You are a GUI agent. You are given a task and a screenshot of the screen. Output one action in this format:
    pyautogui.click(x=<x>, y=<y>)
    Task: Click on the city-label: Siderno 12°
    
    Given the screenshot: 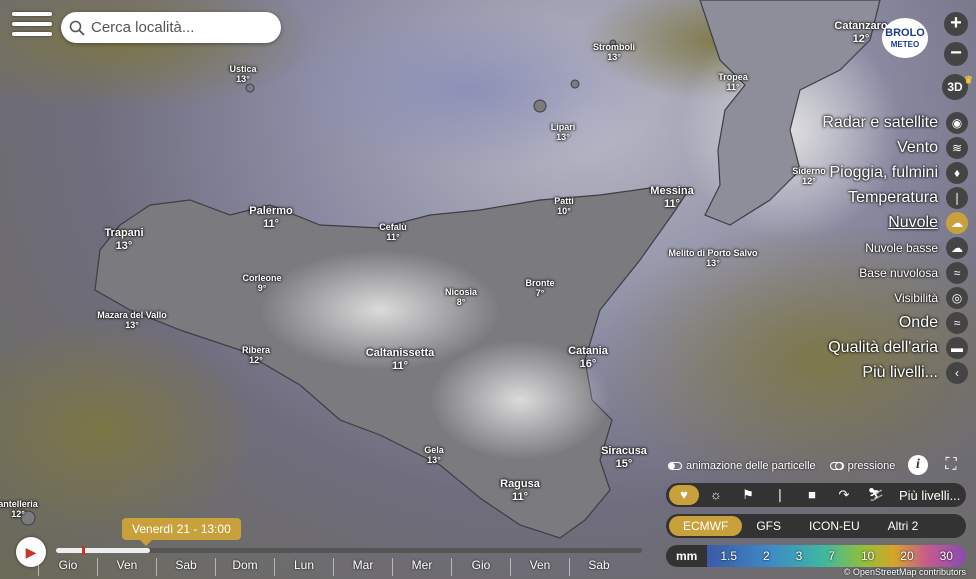 What is the action you would take?
    pyautogui.click(x=809, y=176)
    